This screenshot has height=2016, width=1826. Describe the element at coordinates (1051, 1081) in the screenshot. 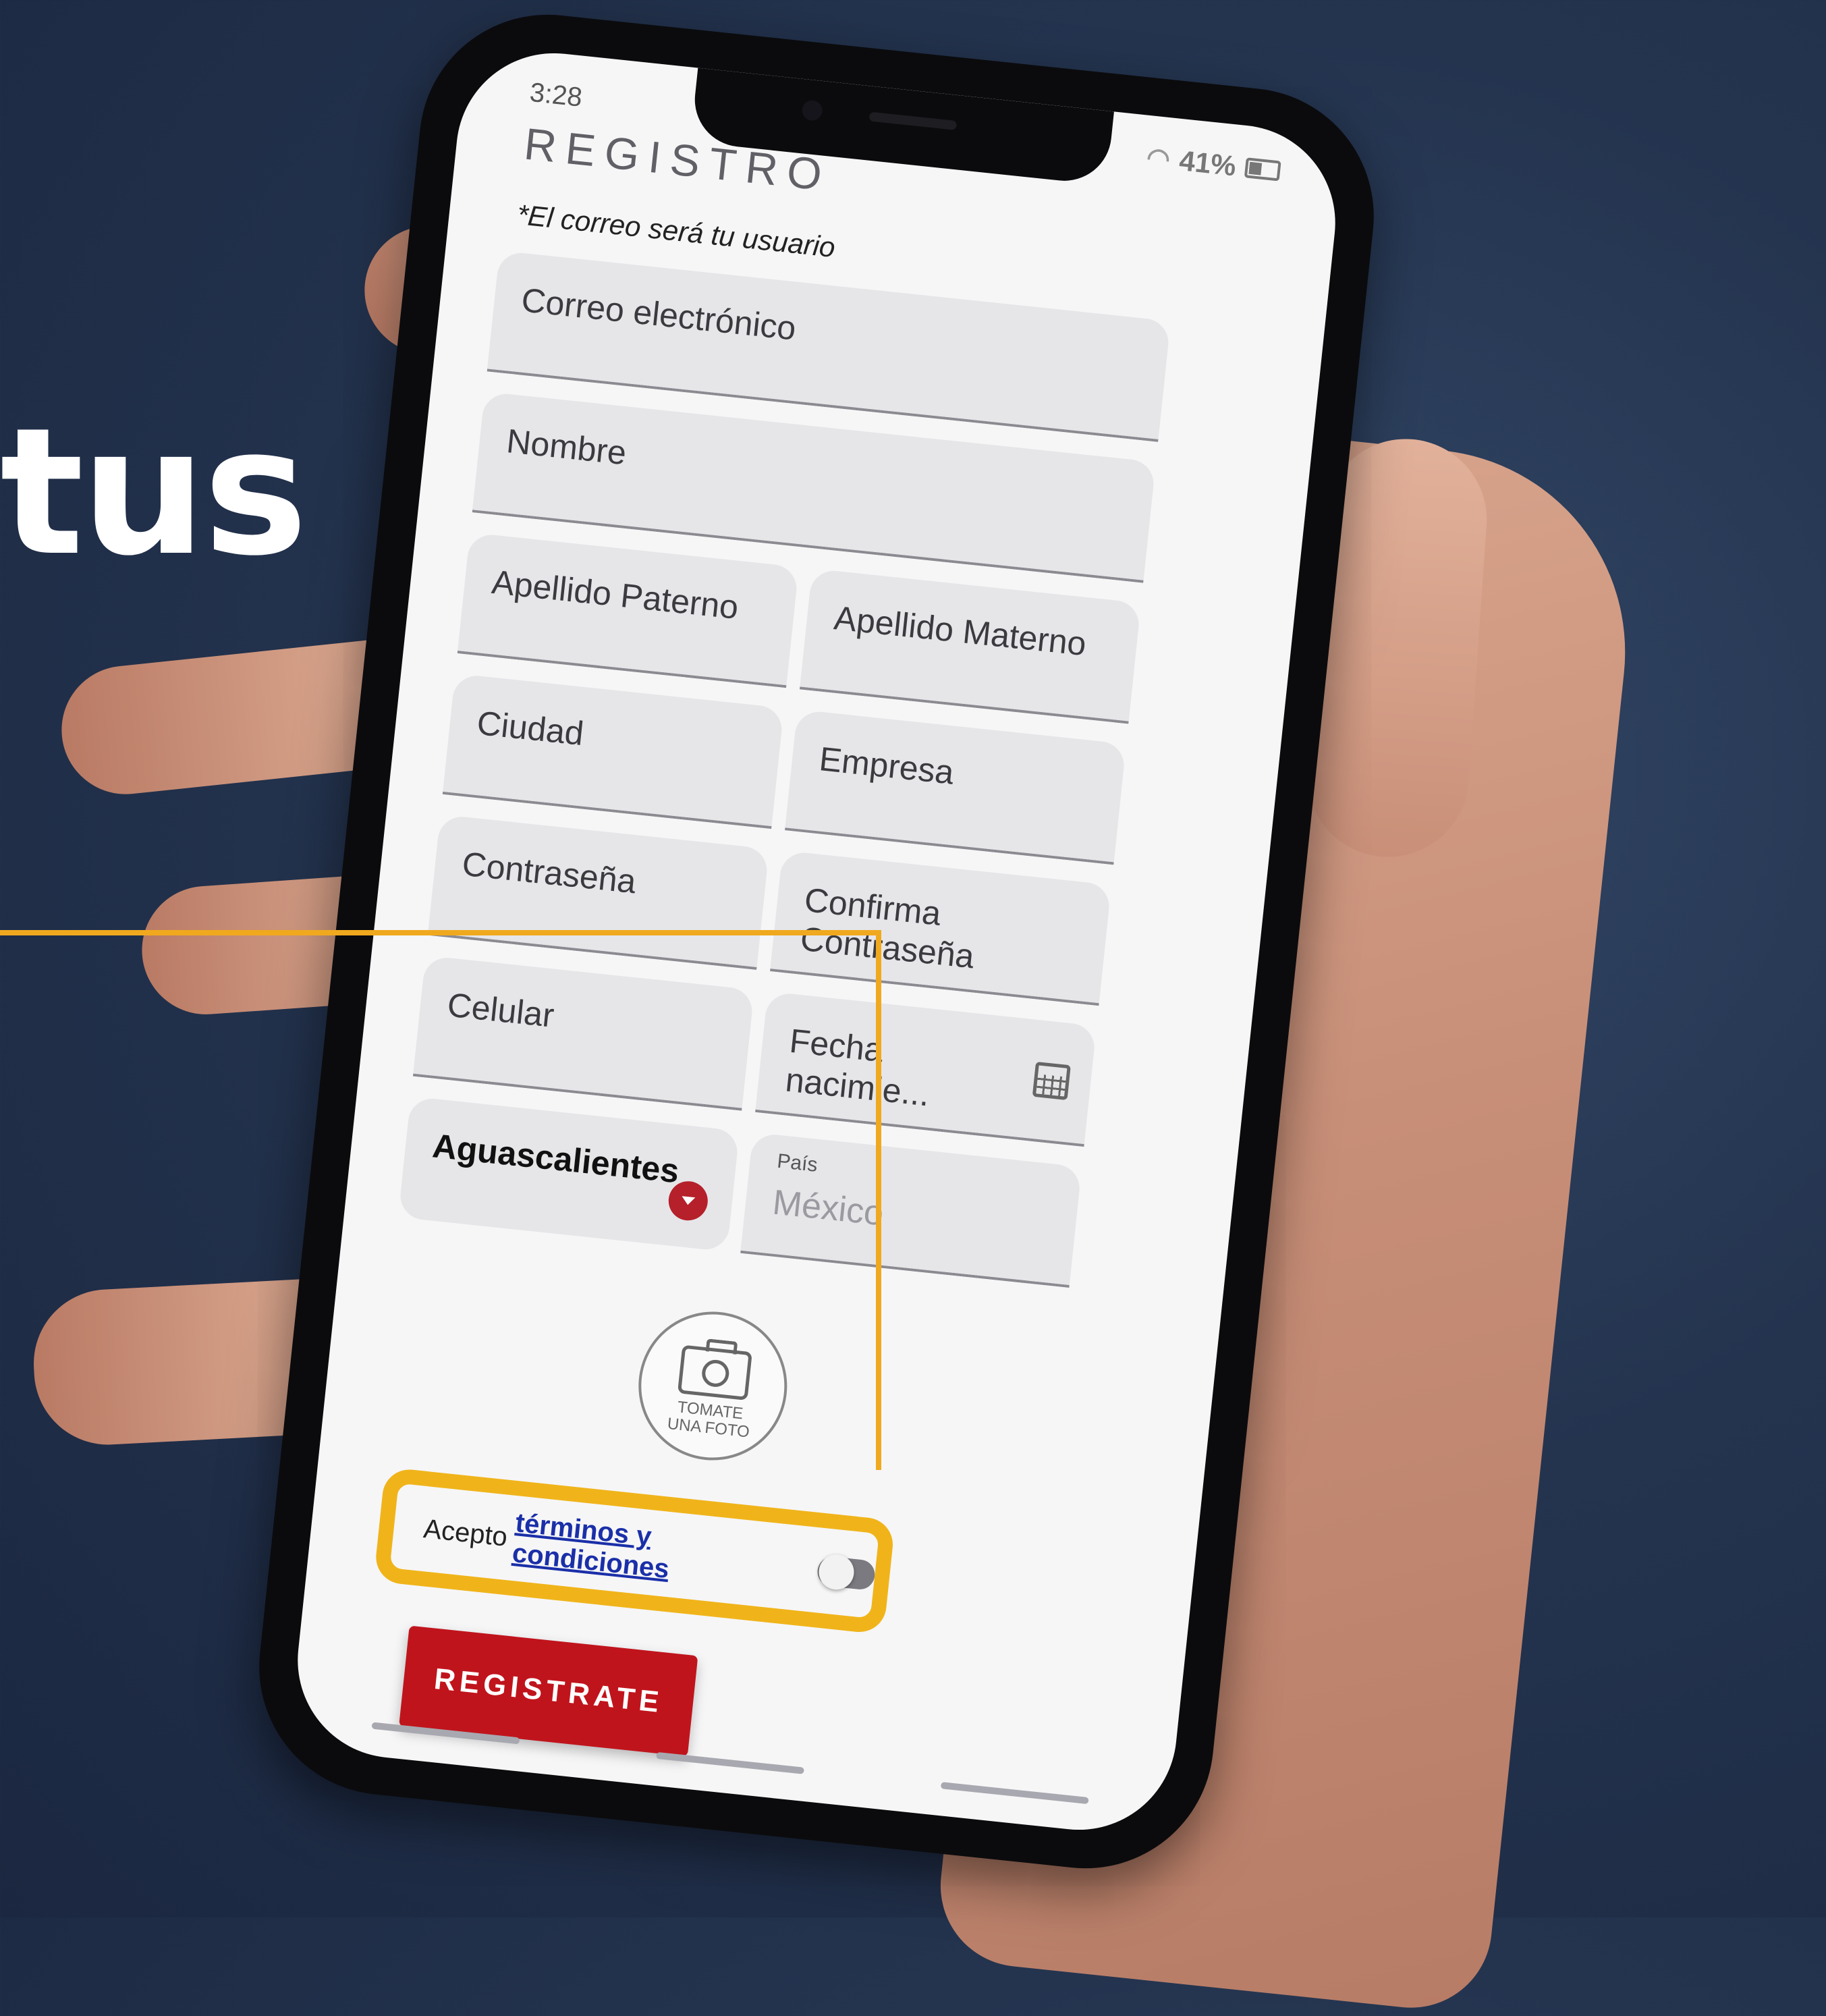

I see `calendar-icon` at that location.